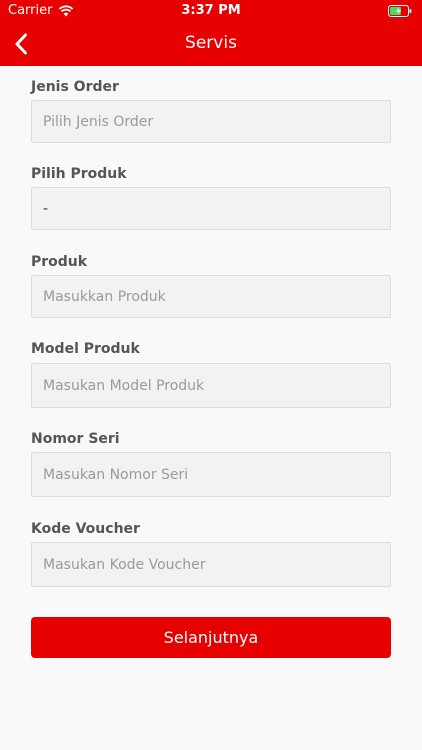 The width and height of the screenshot is (422, 750). Describe the element at coordinates (75, 439) in the screenshot. I see `serial-number-label: Nomor Seri` at that location.